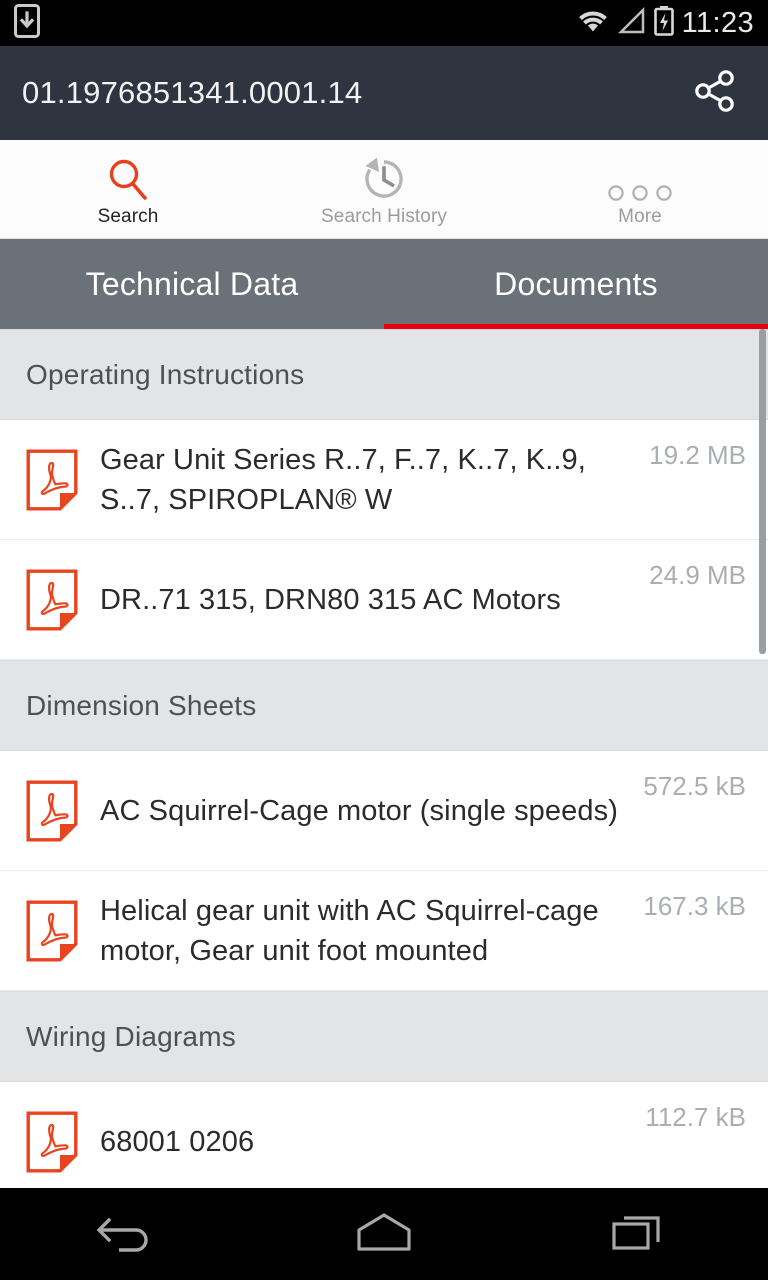  Describe the element at coordinates (640, 216) in the screenshot. I see `toolbar-label-more: More` at that location.